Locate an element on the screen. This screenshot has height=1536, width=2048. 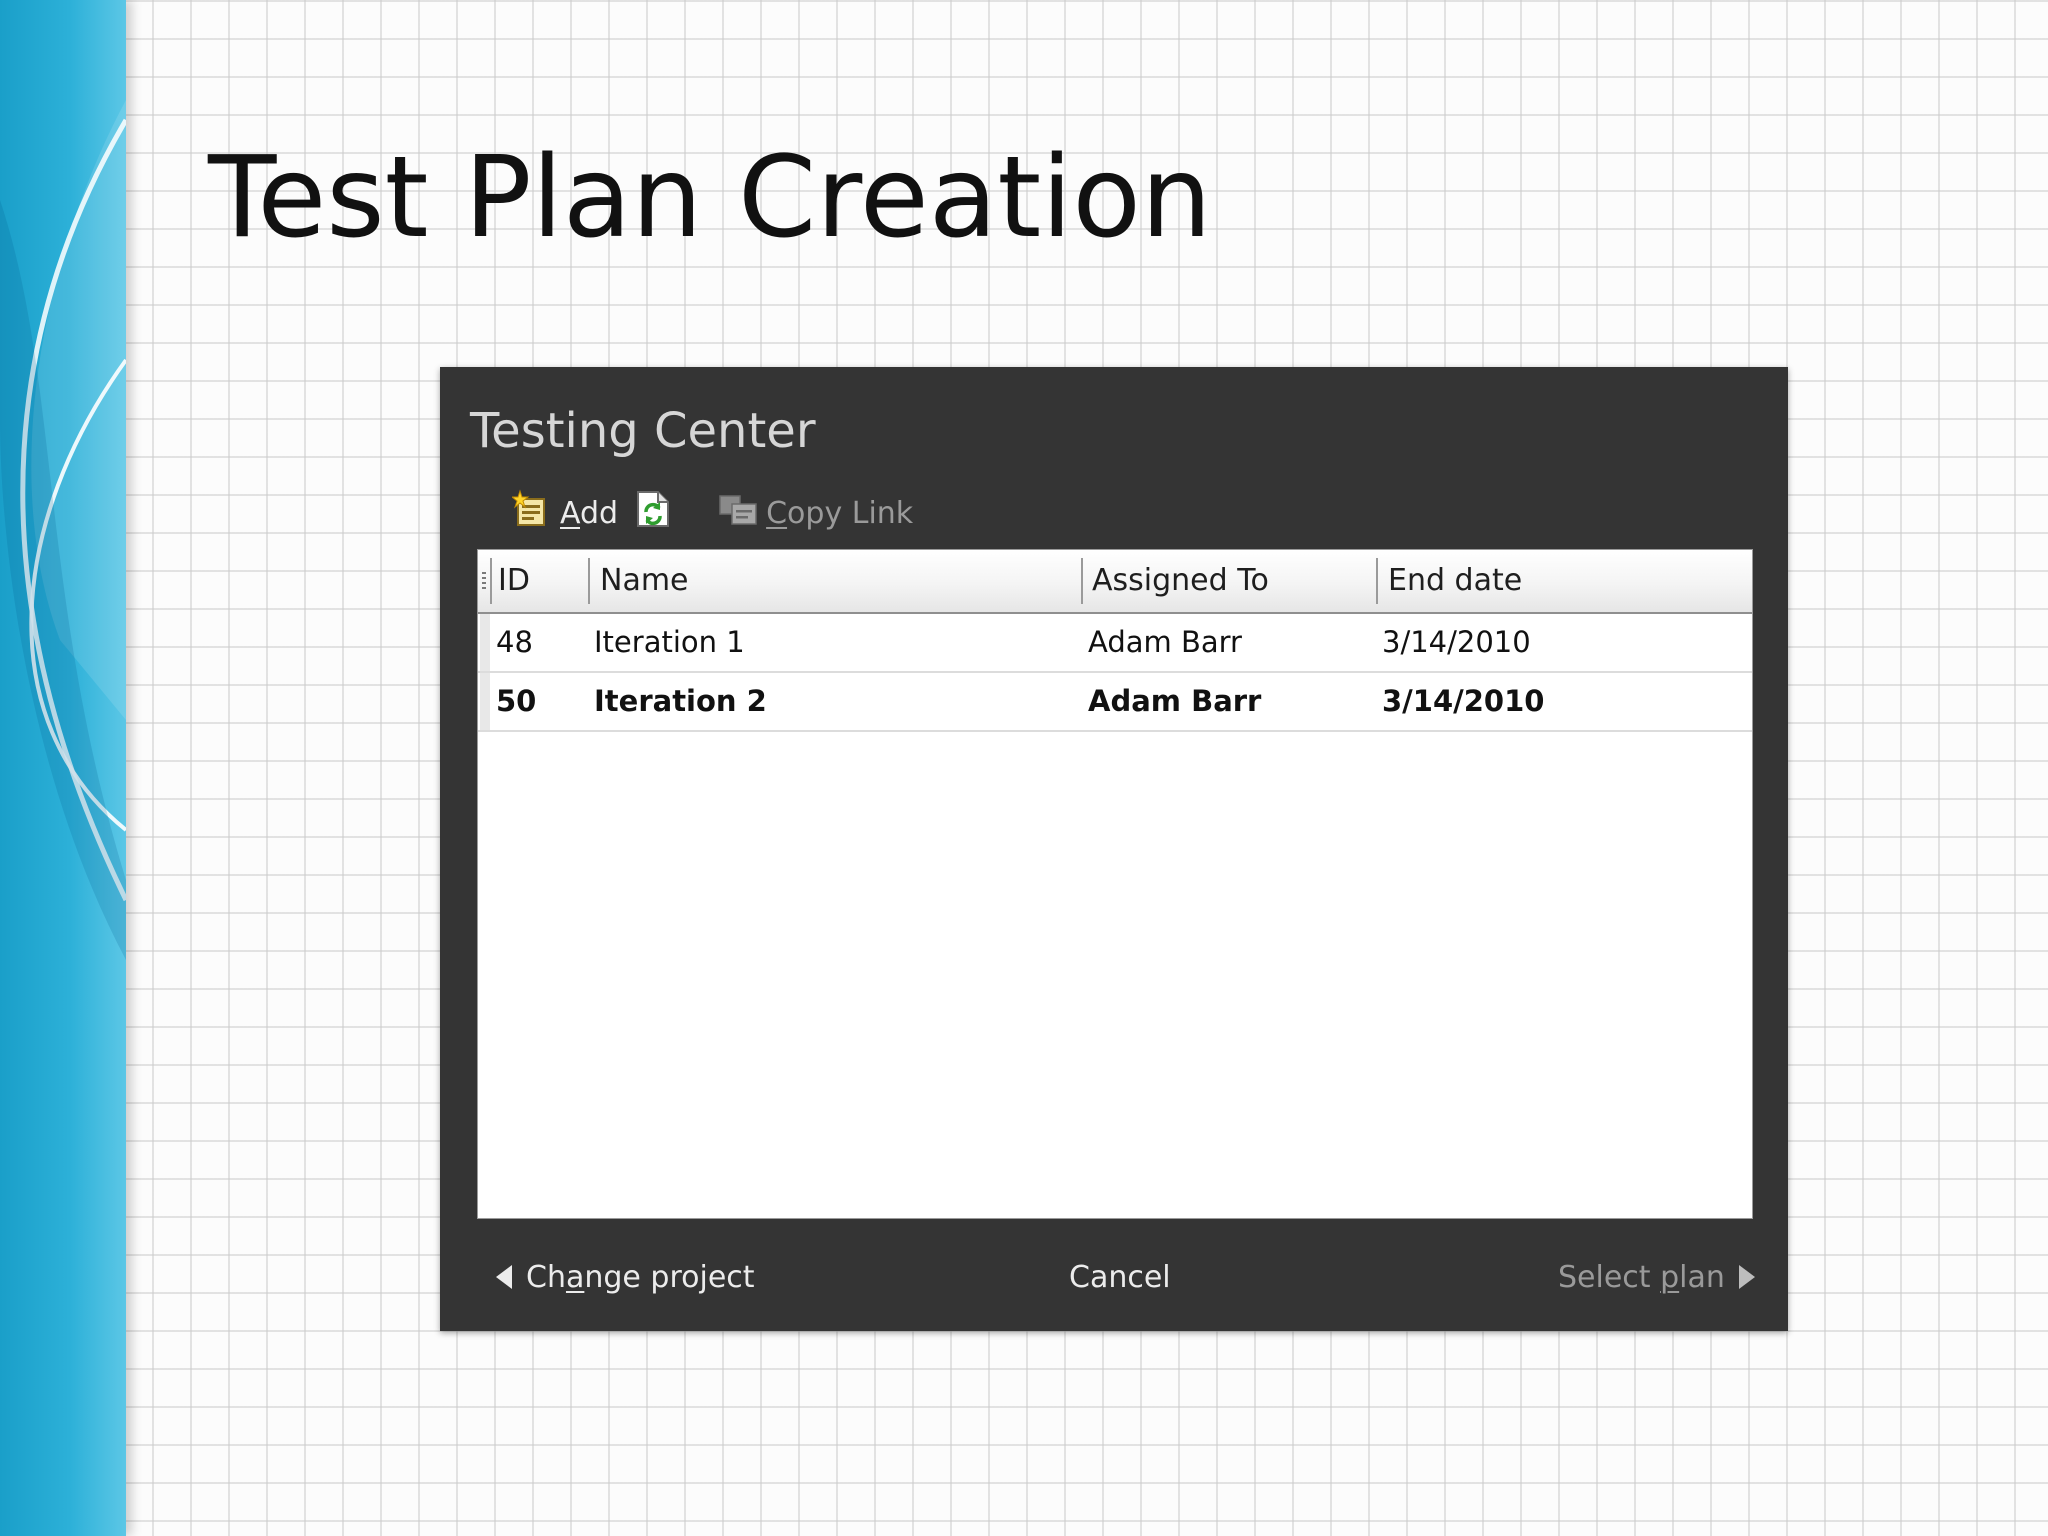
select-plan-label: Select plan is located at coordinates (1641, 1277).